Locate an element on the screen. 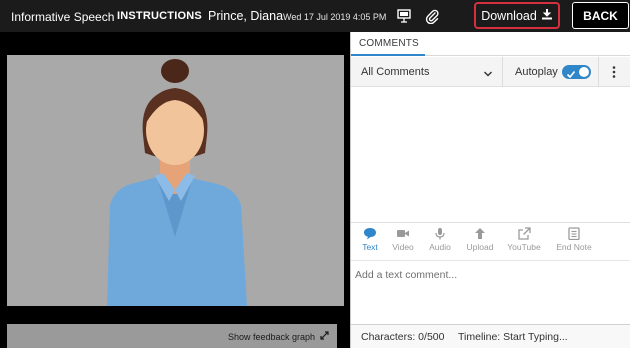  tool-end-note-label: End Note is located at coordinates (574, 247).